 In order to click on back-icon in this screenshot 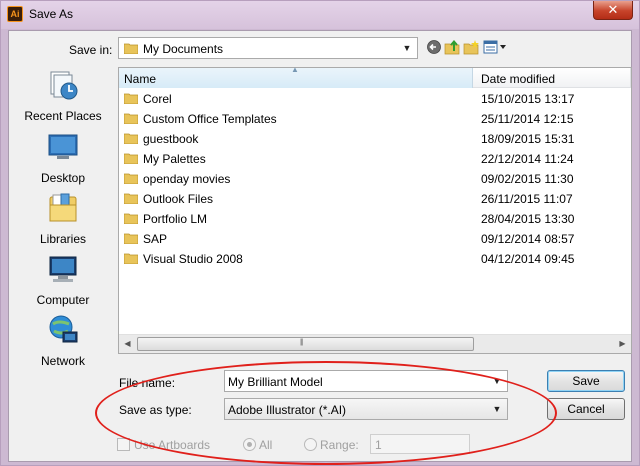, I will do `click(434, 47)`.